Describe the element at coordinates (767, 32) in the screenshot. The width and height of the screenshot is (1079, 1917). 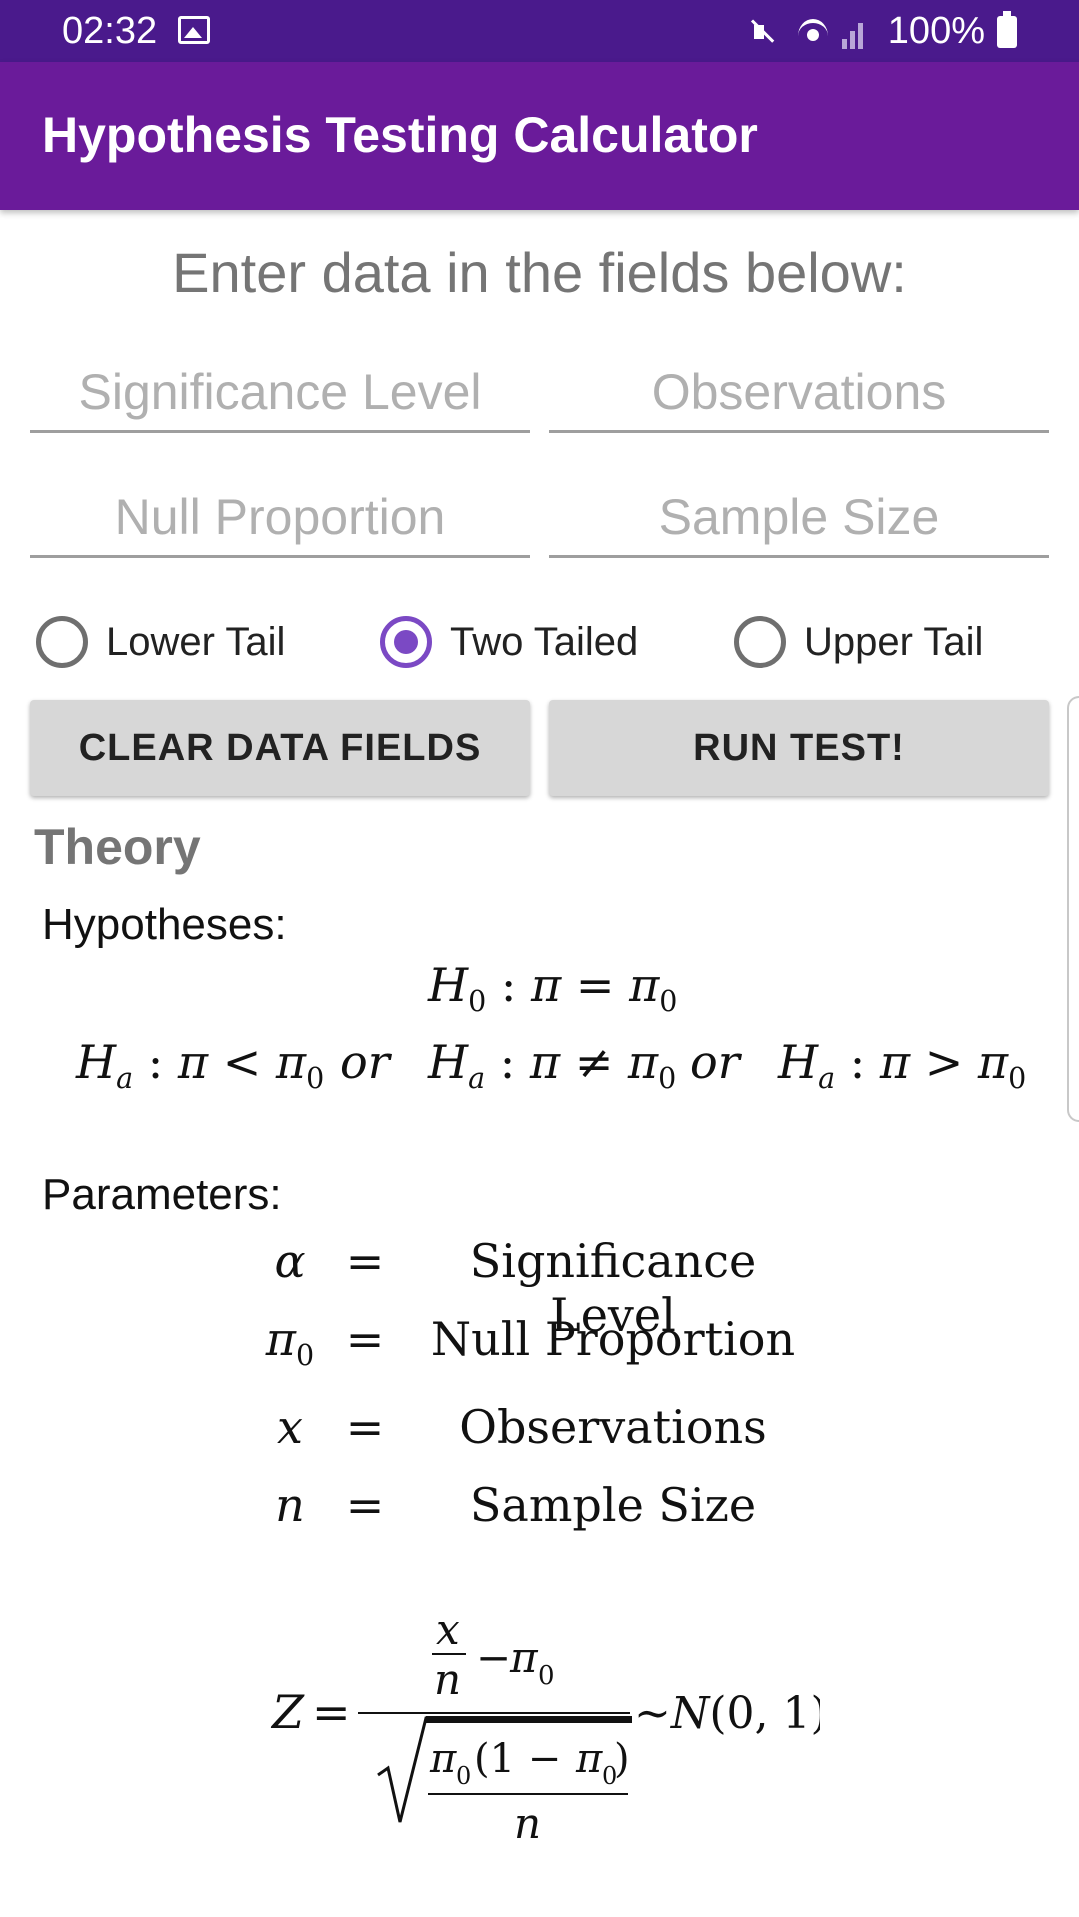
I see `mute-icon` at that location.